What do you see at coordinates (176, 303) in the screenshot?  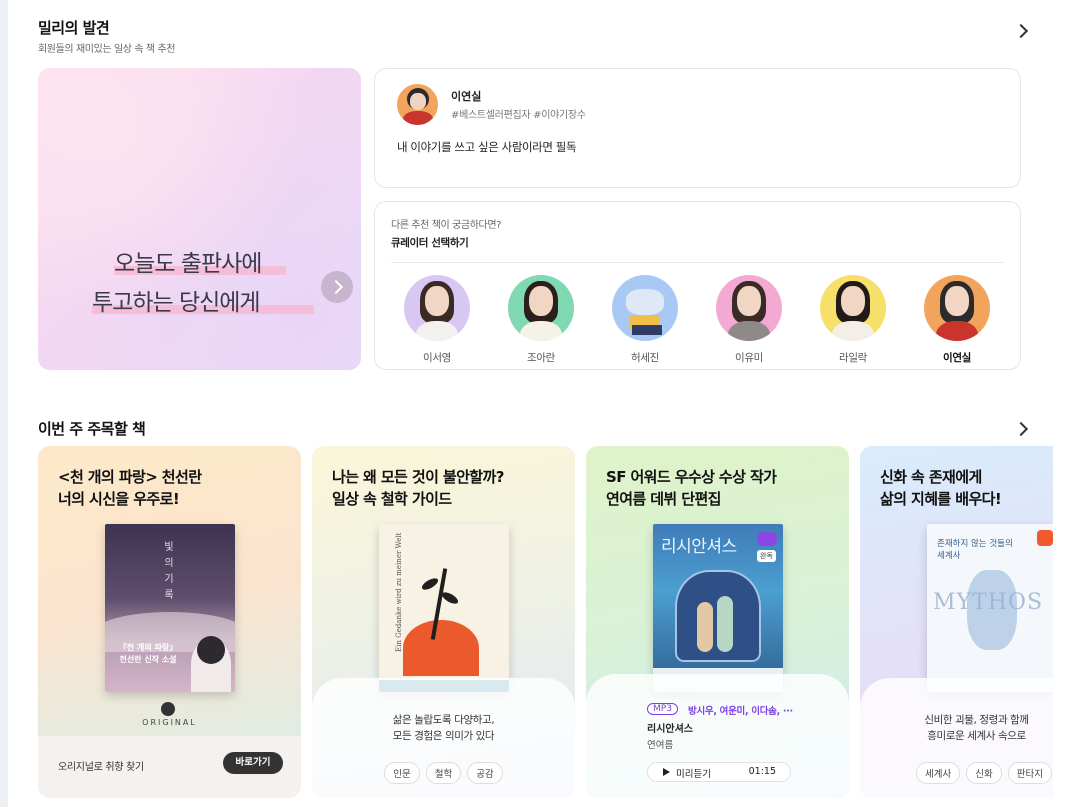 I see `hero-text-line2: 투고하는 당신에게` at bounding box center [176, 303].